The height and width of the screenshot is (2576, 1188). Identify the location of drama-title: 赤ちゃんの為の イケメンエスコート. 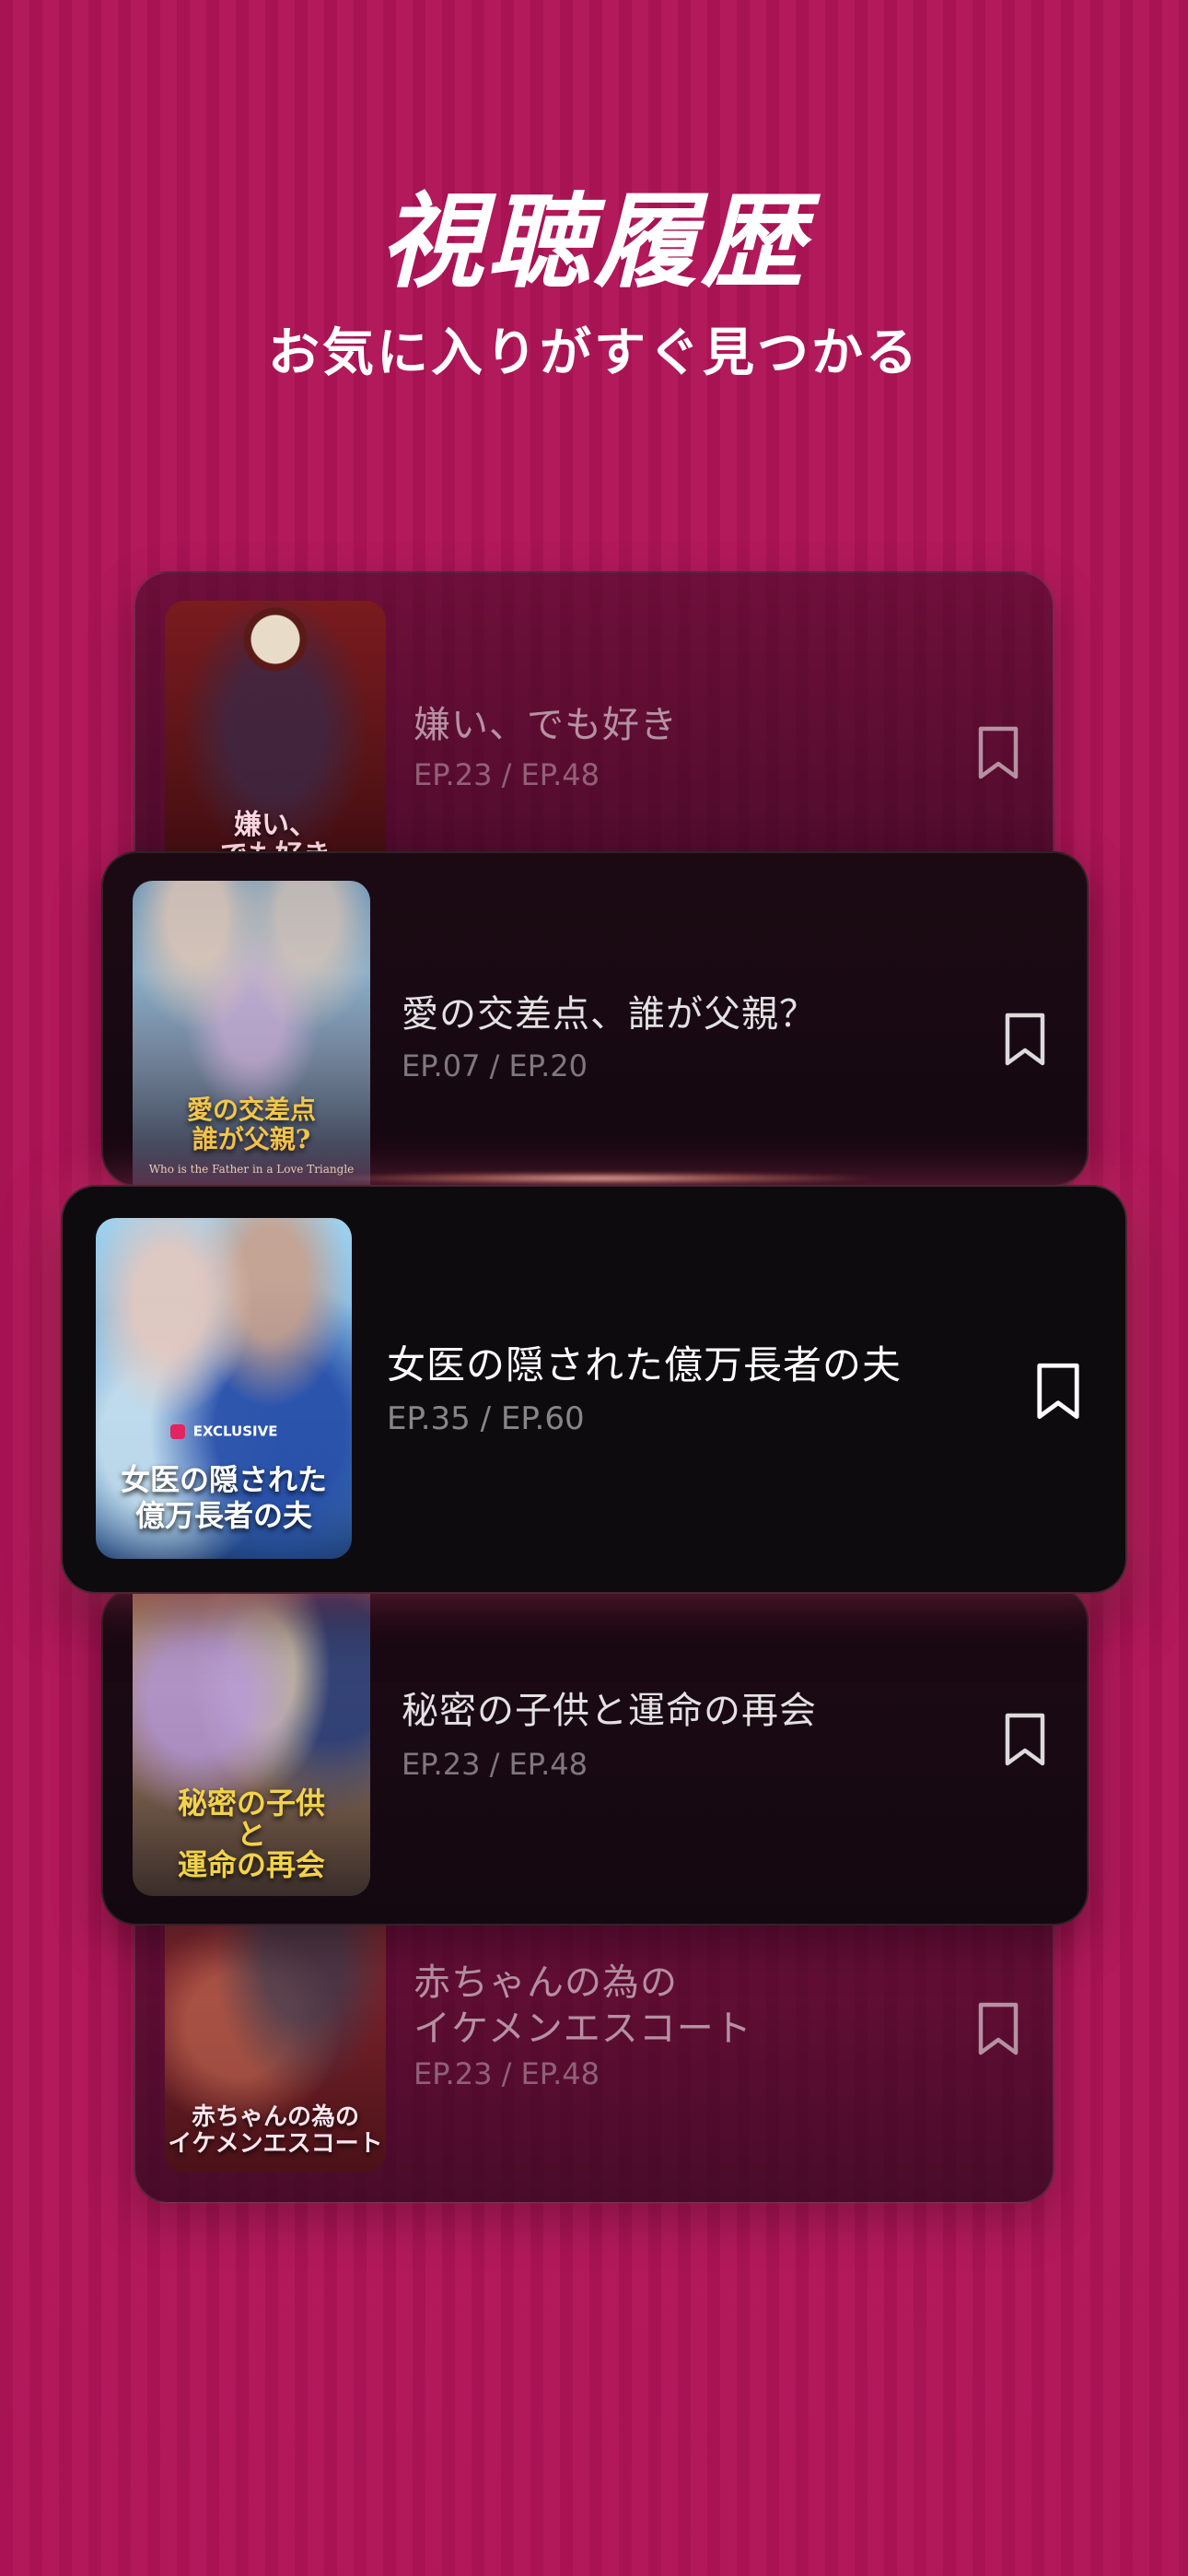
(582, 2005).